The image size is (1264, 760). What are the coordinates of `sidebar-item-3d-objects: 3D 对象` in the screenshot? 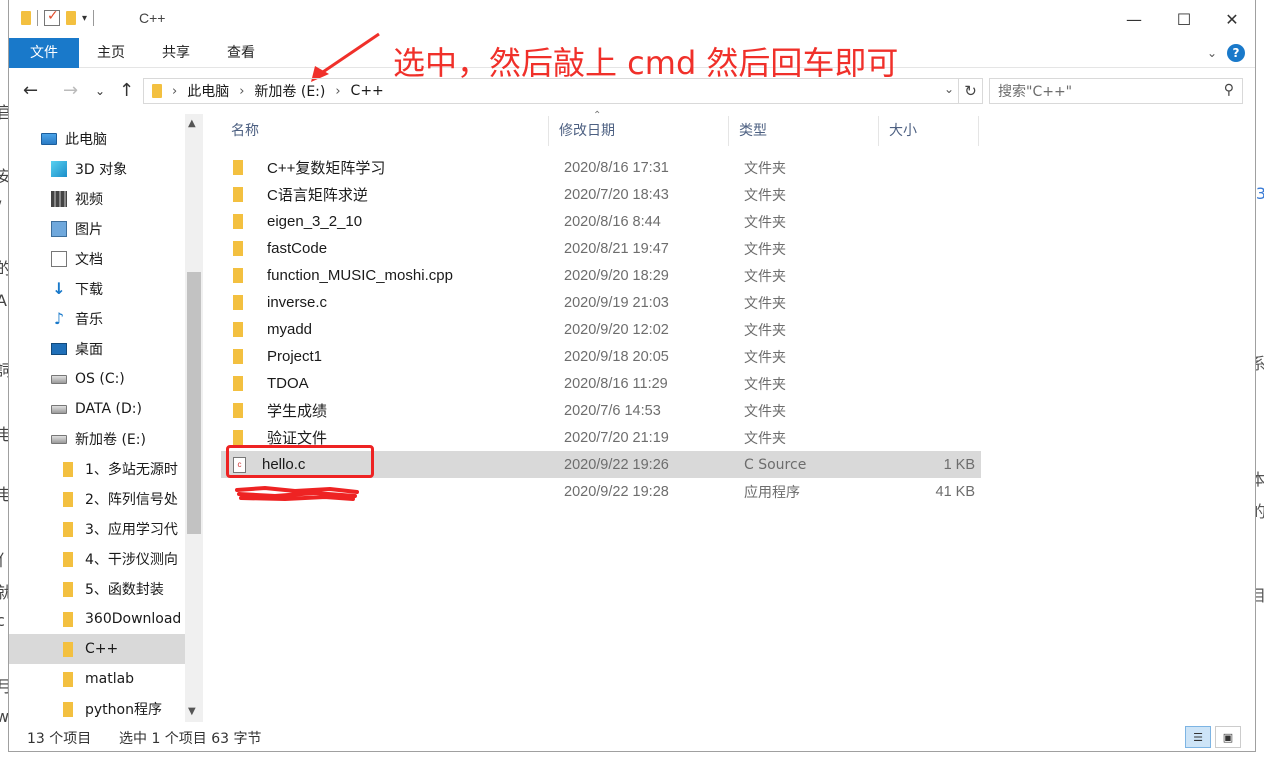 It's located at (97, 169).